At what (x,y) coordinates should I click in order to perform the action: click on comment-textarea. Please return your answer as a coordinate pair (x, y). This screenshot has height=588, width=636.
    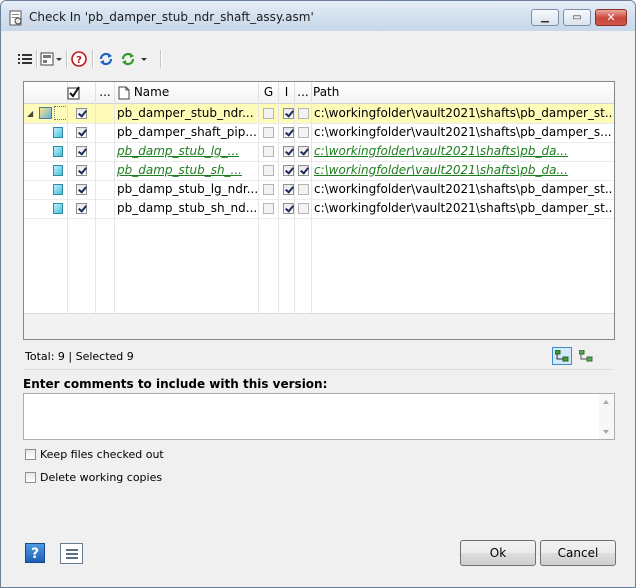
    Looking at the image, I should click on (319, 416).